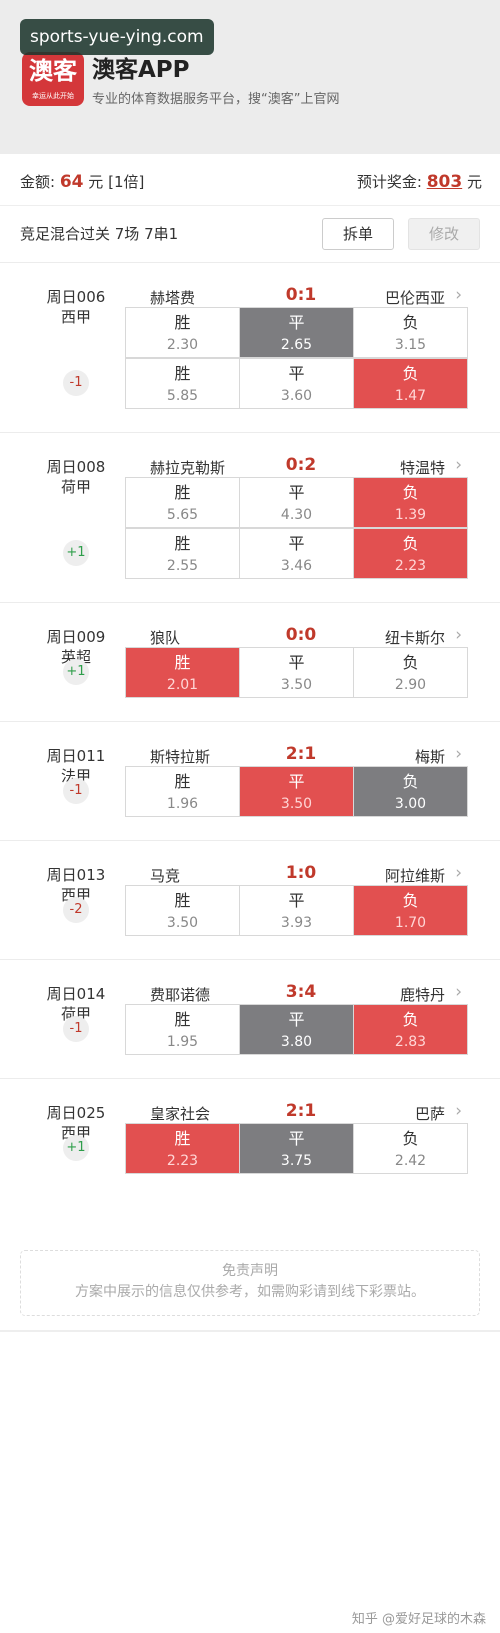 Image resolution: width=500 pixels, height=1633 pixels. I want to click on odds-cell: 平 3.46, so click(297, 553).